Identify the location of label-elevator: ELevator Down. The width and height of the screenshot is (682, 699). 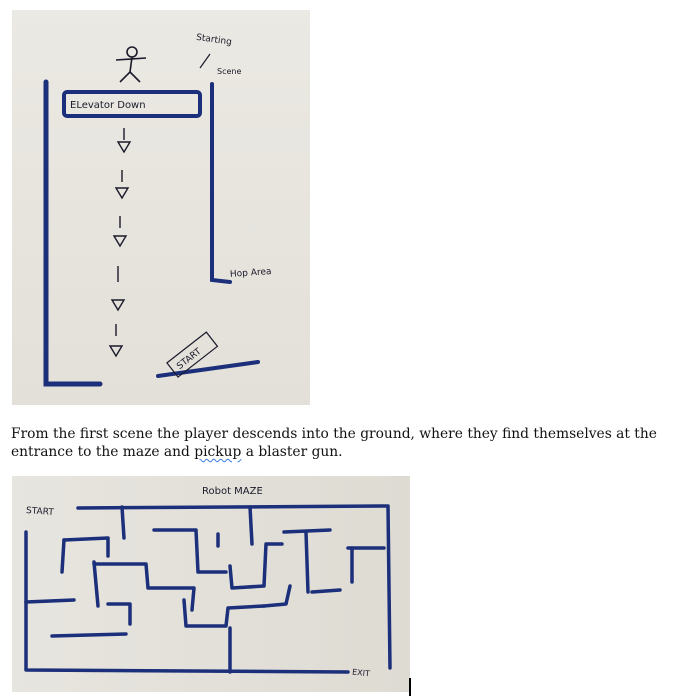
(108, 105).